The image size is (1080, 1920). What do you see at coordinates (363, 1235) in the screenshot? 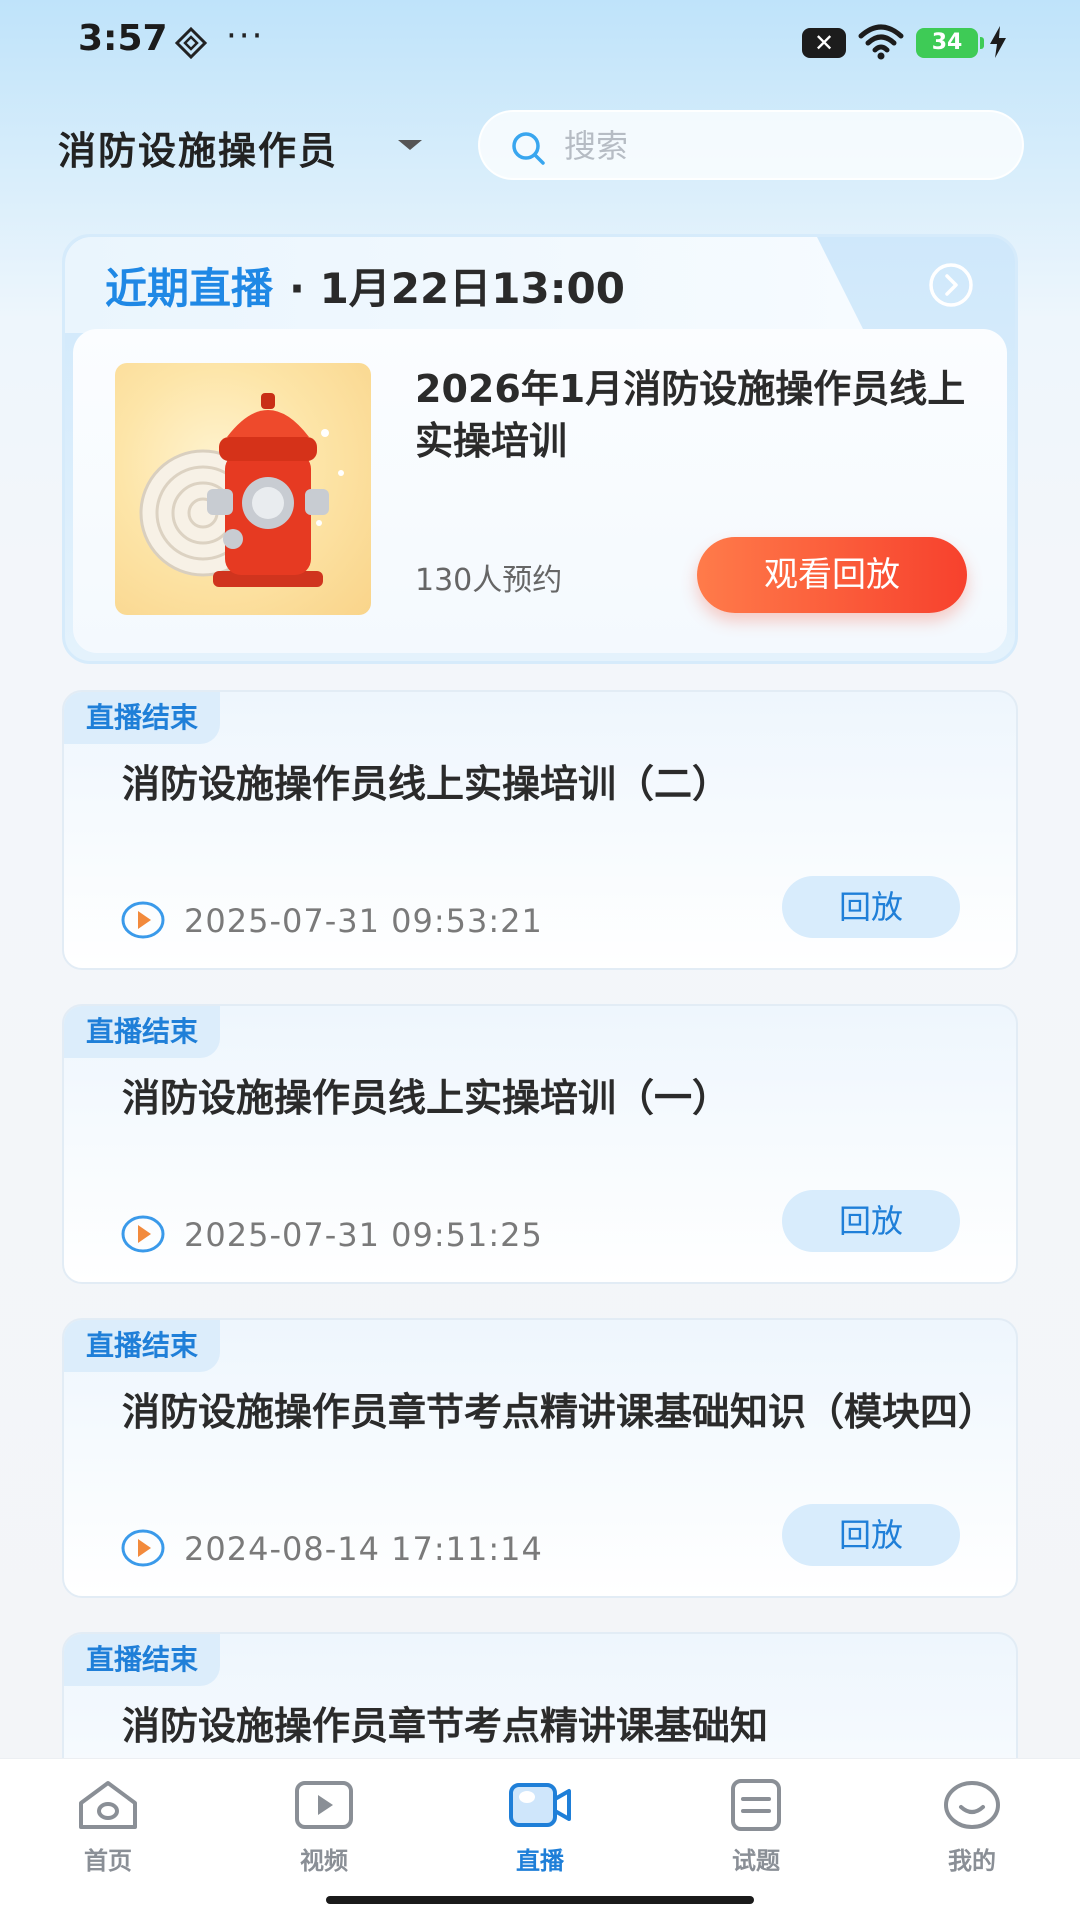
I see `session-date: 2025-07-31 09:51:25` at bounding box center [363, 1235].